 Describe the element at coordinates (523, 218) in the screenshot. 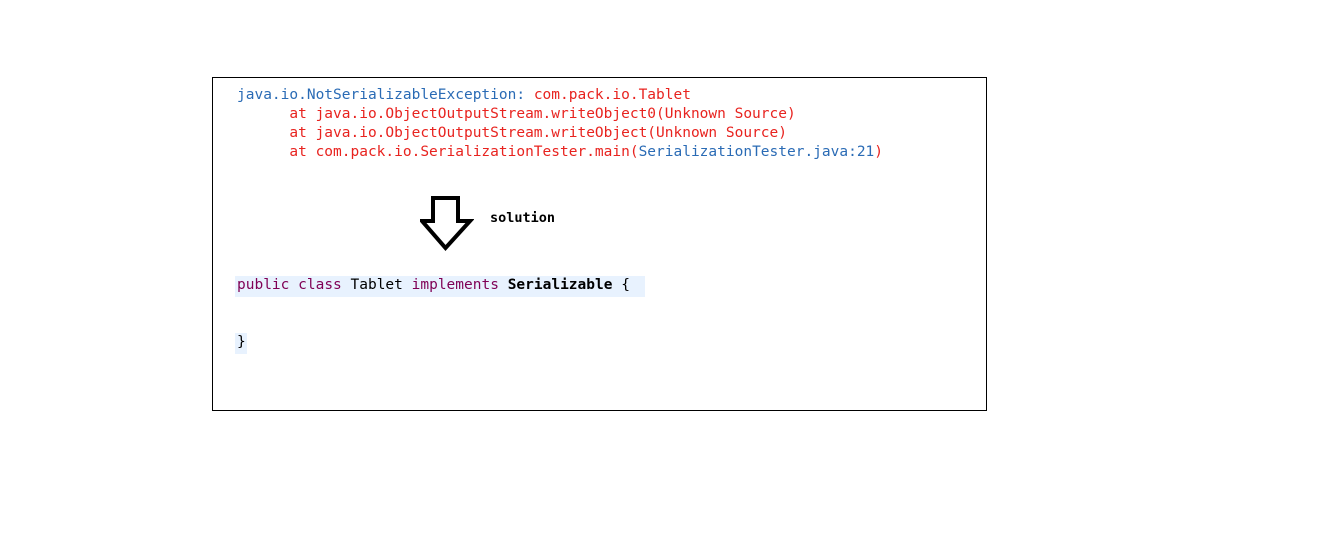

I see `solution-label: solution` at that location.